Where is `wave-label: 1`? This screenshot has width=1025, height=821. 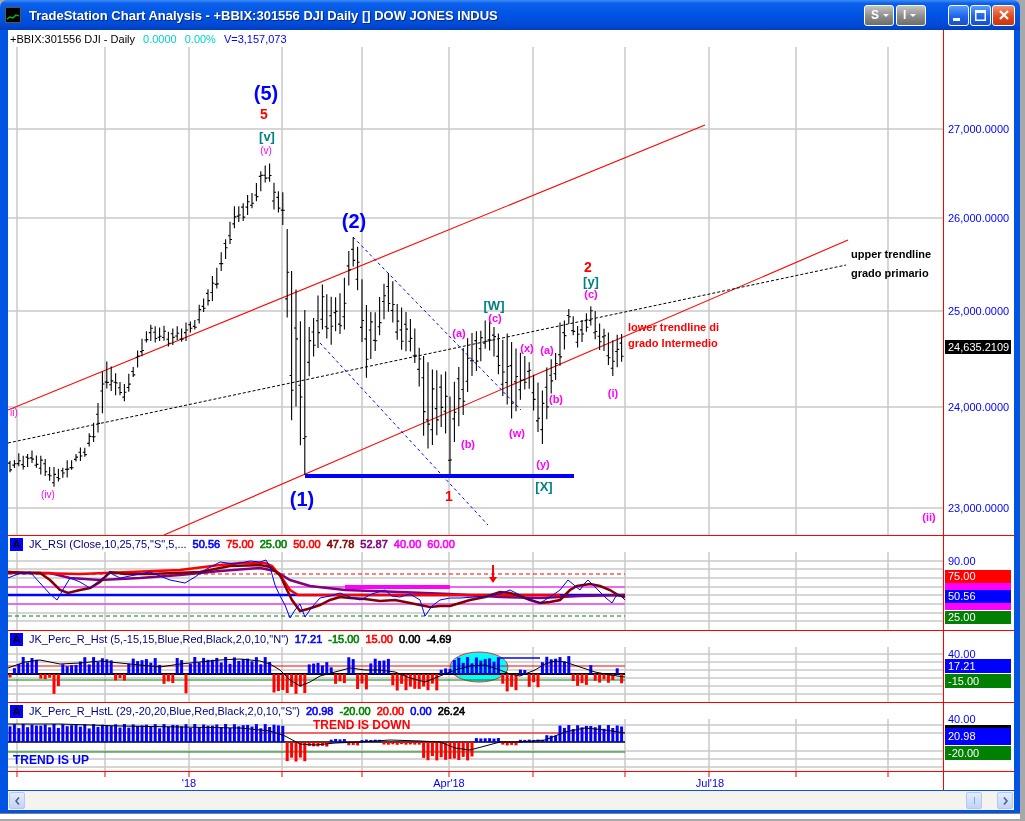 wave-label: 1 is located at coordinates (449, 496).